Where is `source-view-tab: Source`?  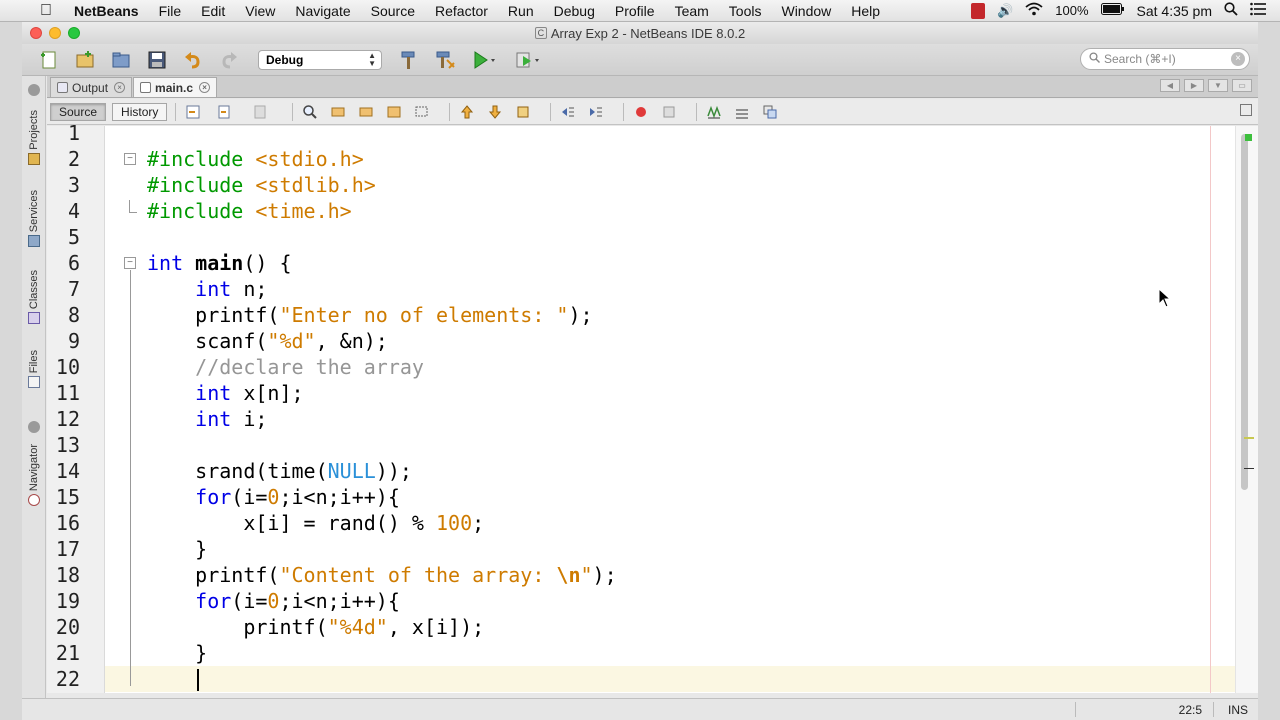
source-view-tab: Source is located at coordinates (78, 111).